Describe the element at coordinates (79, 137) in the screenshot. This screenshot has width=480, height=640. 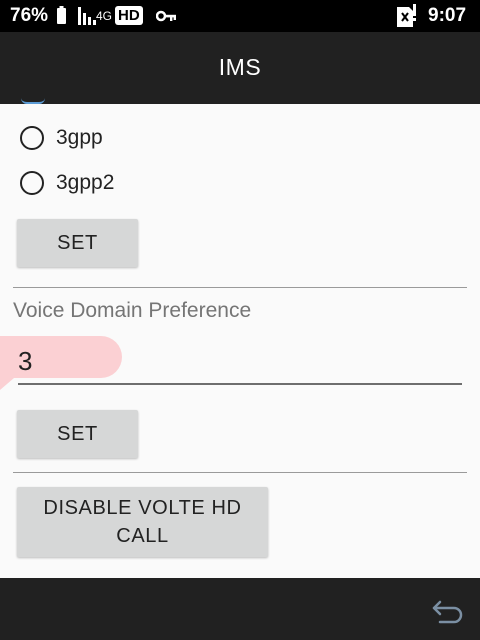
I see `radio-label: 3gpp` at that location.